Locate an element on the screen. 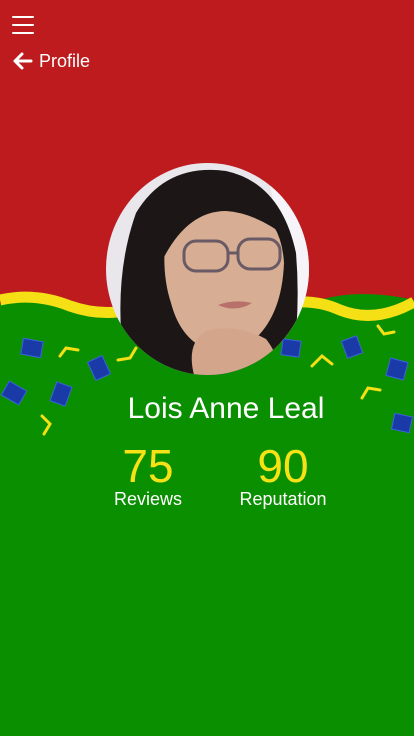 Image resolution: width=414 pixels, height=736 pixels. arrow-left-icon is located at coordinates (22, 61).